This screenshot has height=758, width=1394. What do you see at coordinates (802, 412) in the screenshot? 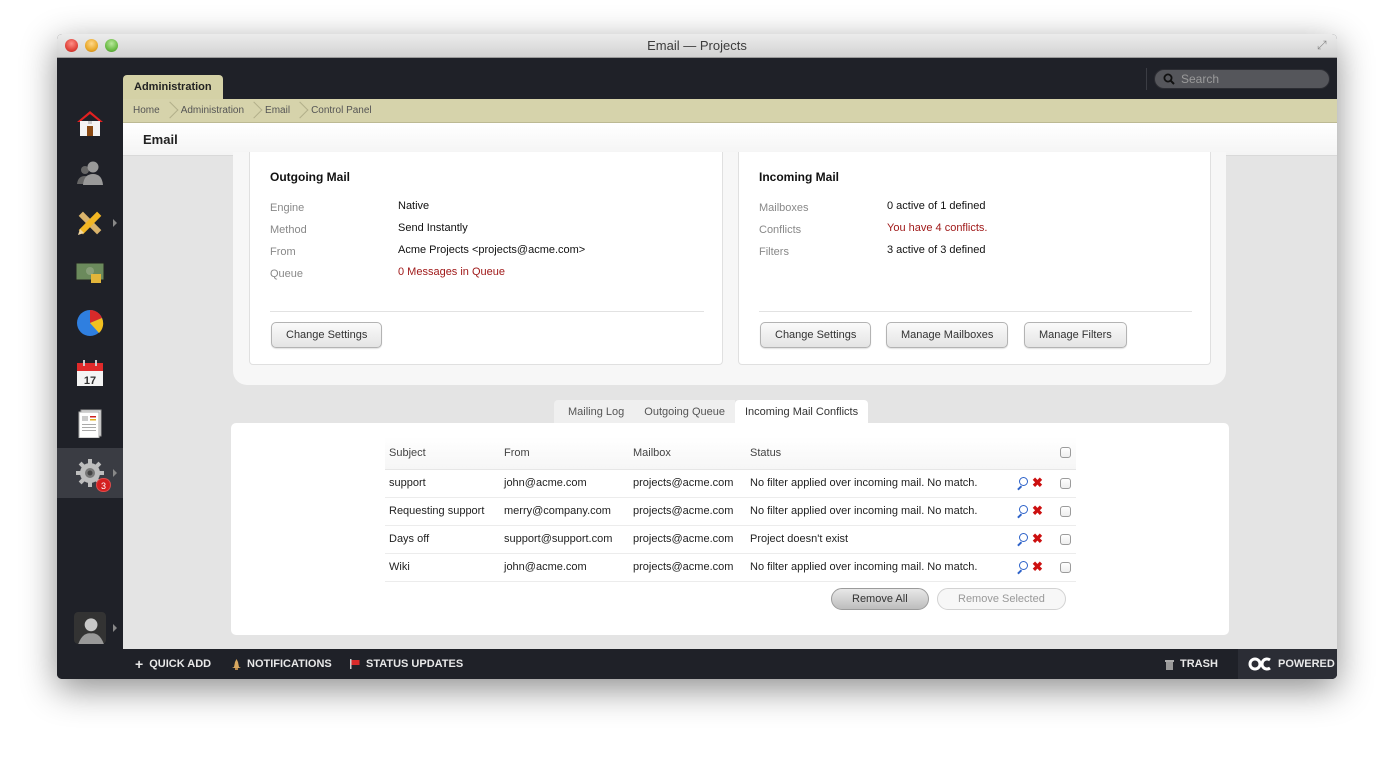
I see `tab-incoming-mail-conflicts: Incoming Mail Conflicts` at bounding box center [802, 412].